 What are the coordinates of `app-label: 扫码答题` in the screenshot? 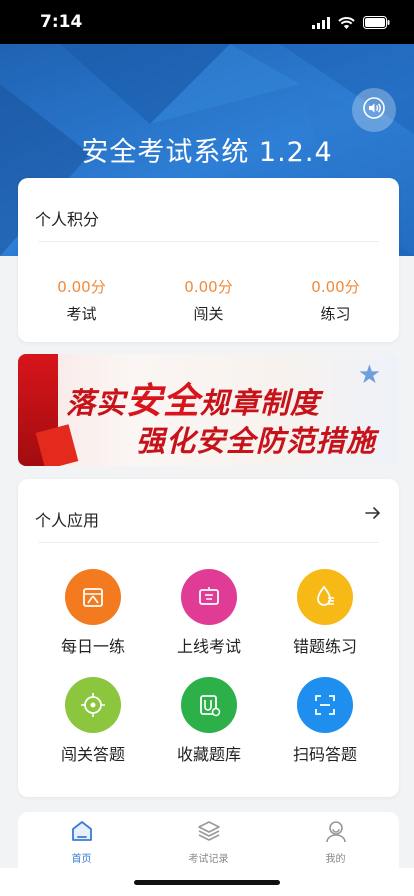 It's located at (324, 754).